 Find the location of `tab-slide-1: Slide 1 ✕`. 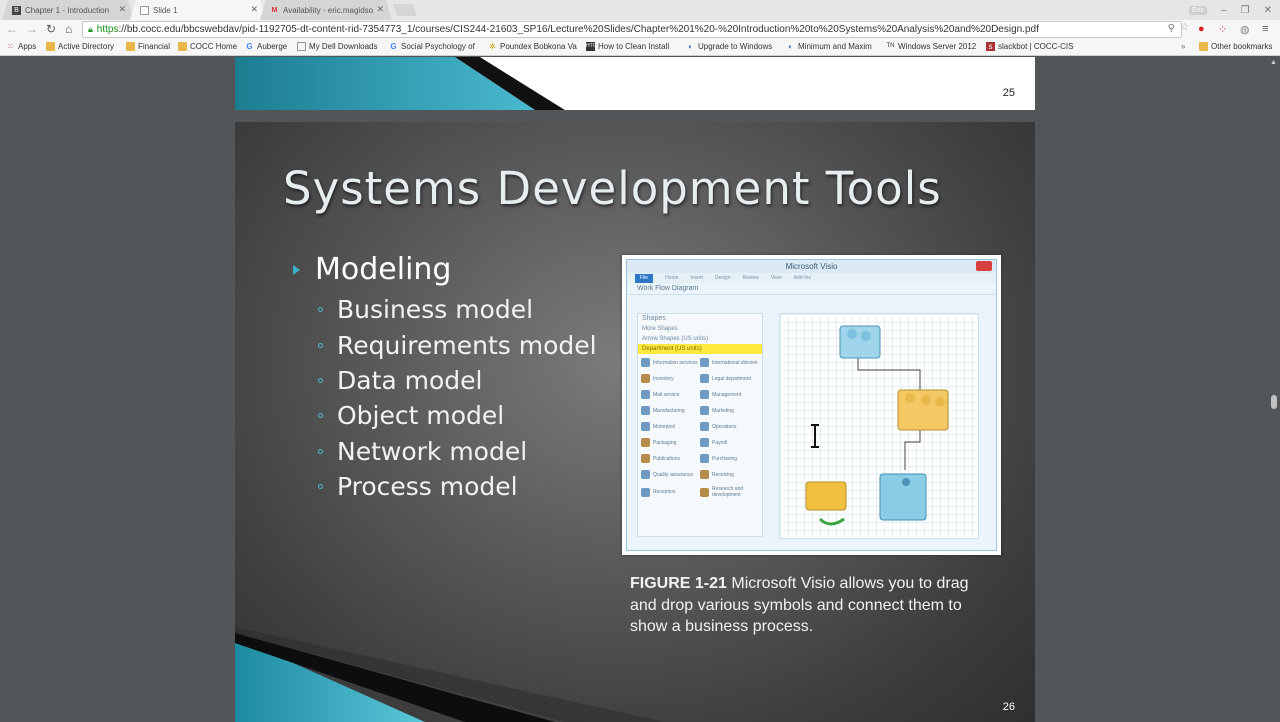

tab-slide-1: Slide 1 ✕ is located at coordinates (198, 10).